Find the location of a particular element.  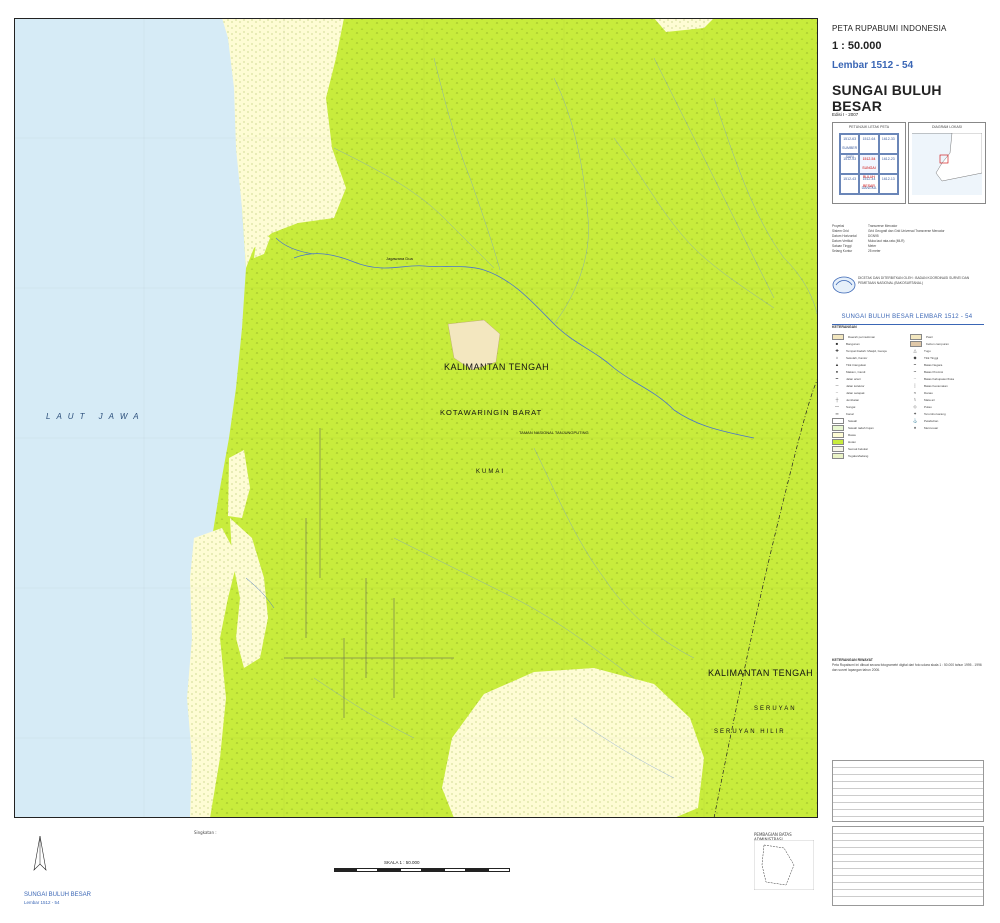

legend-item: ┄ Jalan setapak is located at coordinates (867, 392).